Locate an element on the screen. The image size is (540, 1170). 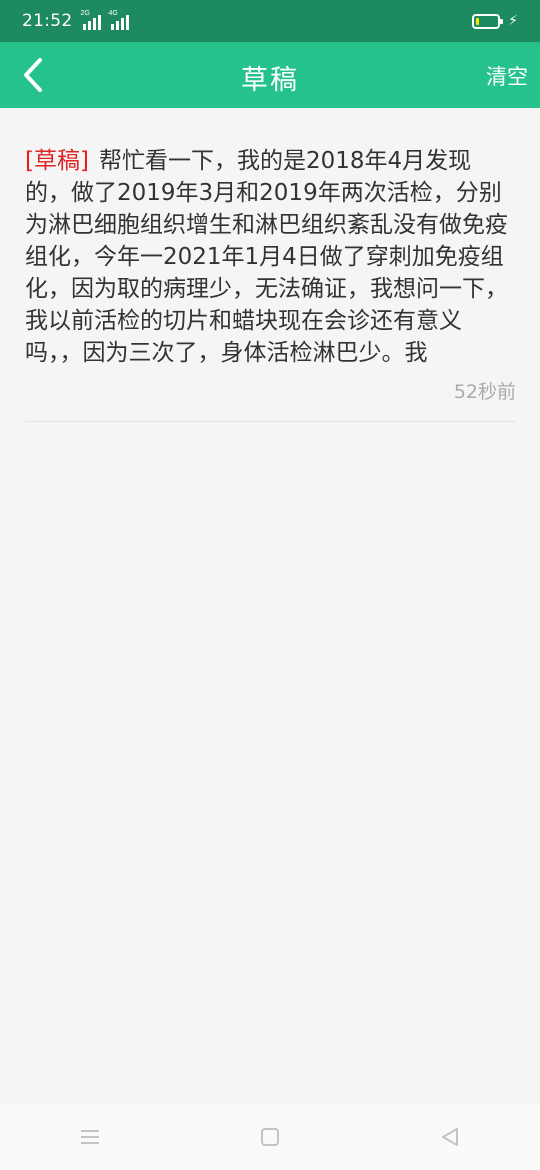
back-system-button is located at coordinates (450, 1137).